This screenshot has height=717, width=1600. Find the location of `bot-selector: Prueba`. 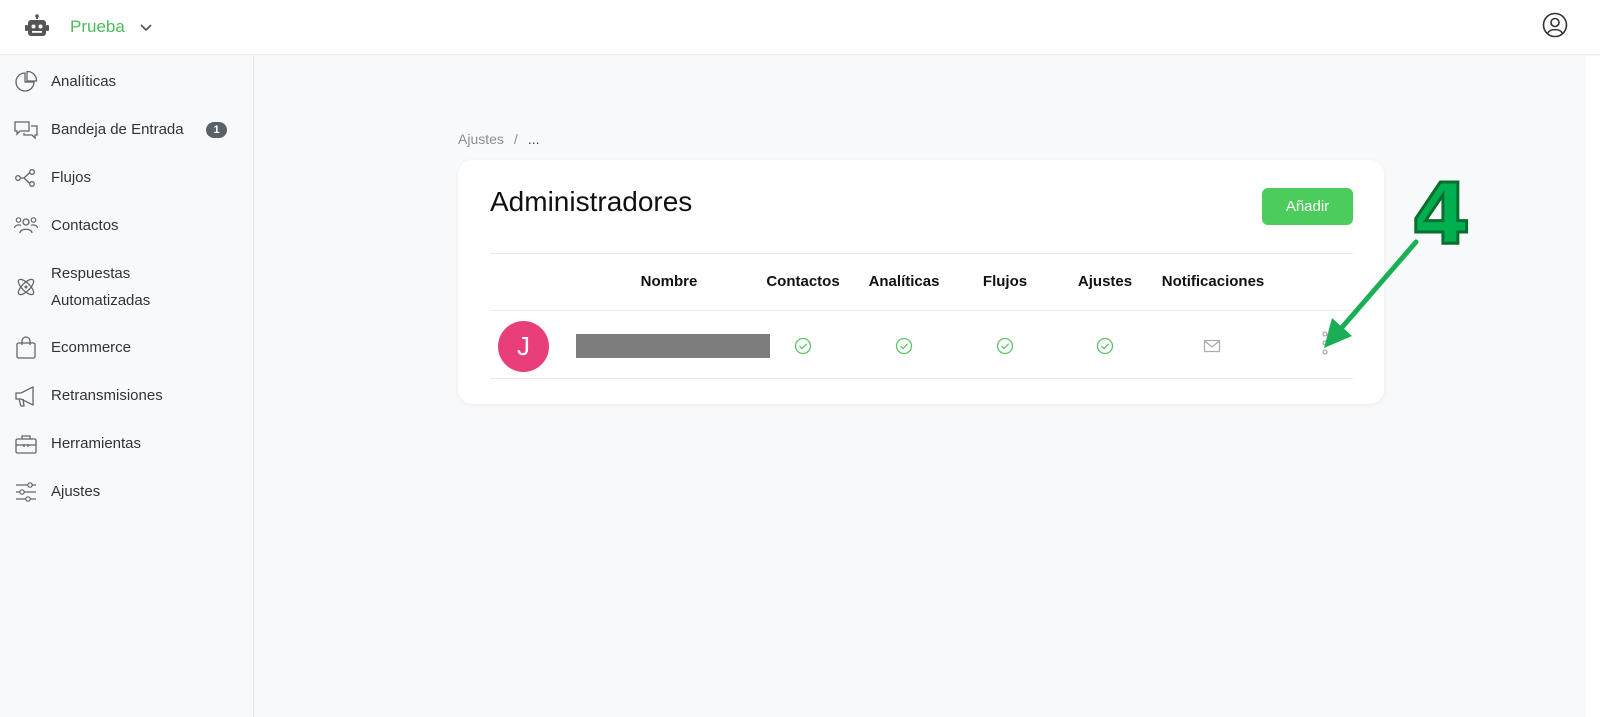

bot-selector: Prueba is located at coordinates (88, 27).